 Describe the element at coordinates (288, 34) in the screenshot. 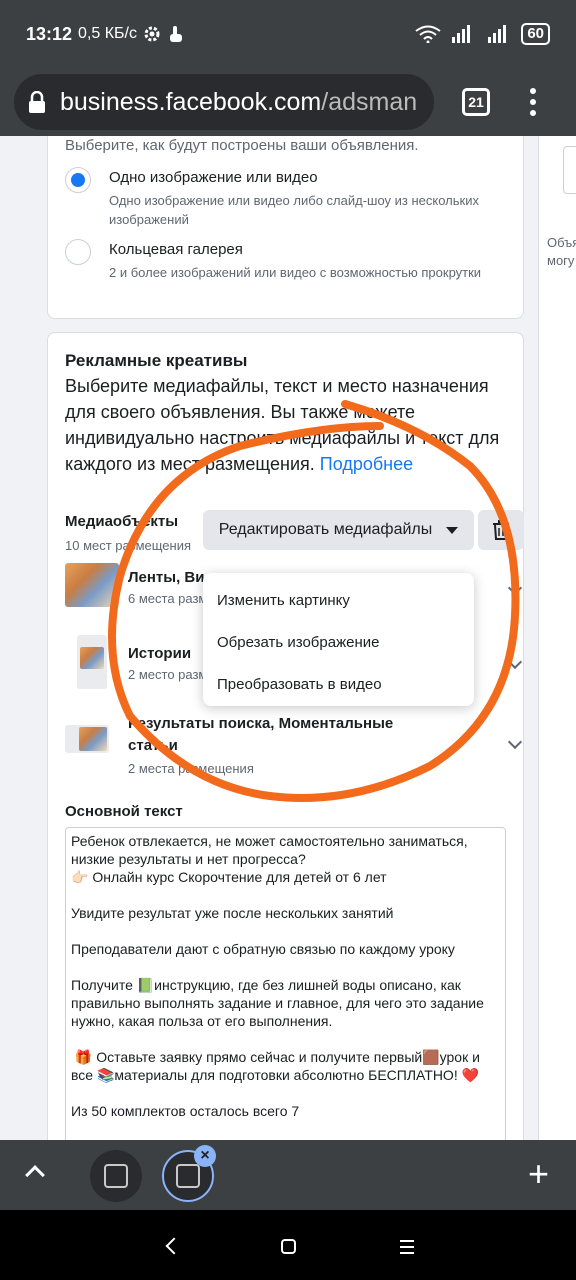

I see `status-bar: 13:12 0,5 КБ/с 60` at that location.